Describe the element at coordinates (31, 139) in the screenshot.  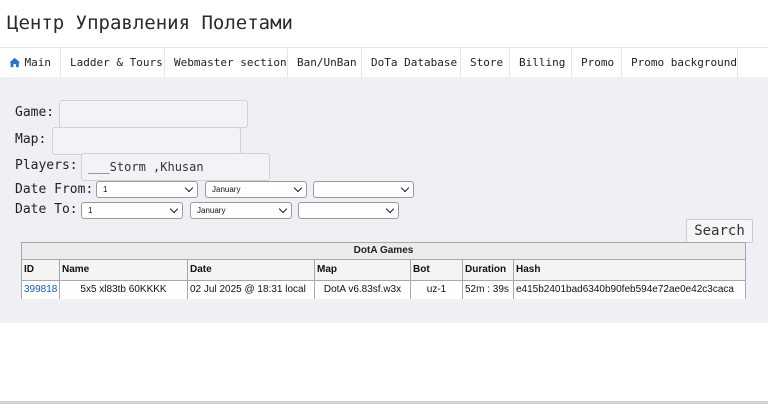
I see `map-label: Map:` at that location.